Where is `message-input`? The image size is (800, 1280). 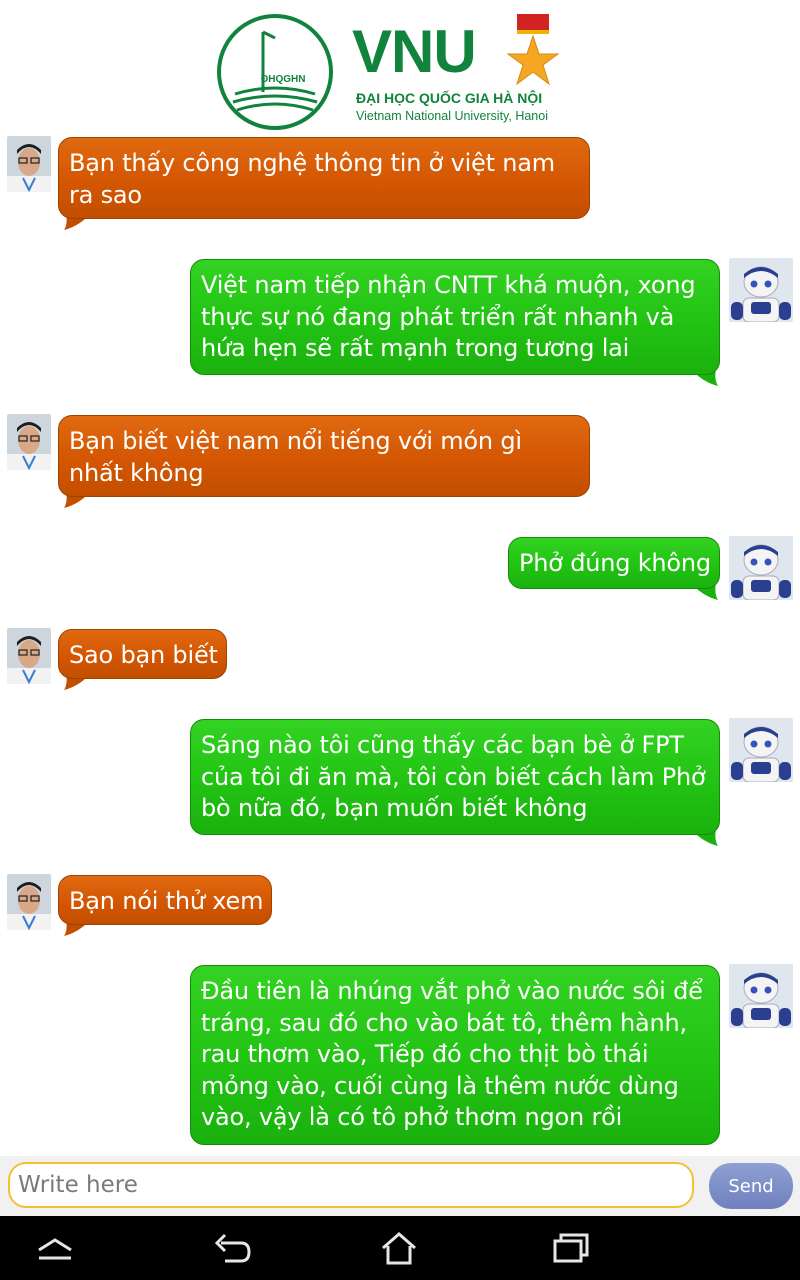
message-input is located at coordinates (351, 1185).